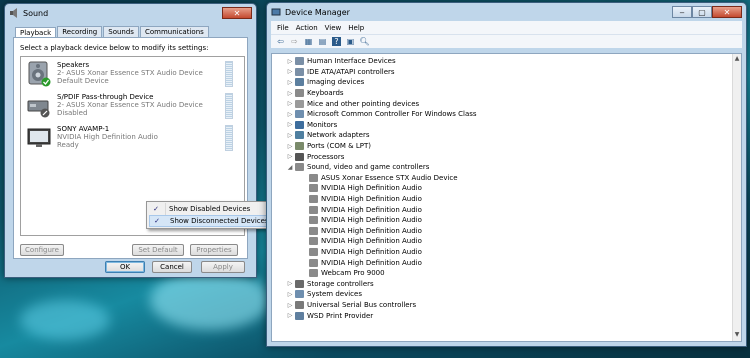 The image size is (750, 358). I want to click on show-hide-console-button: ▦, so click(308, 41).